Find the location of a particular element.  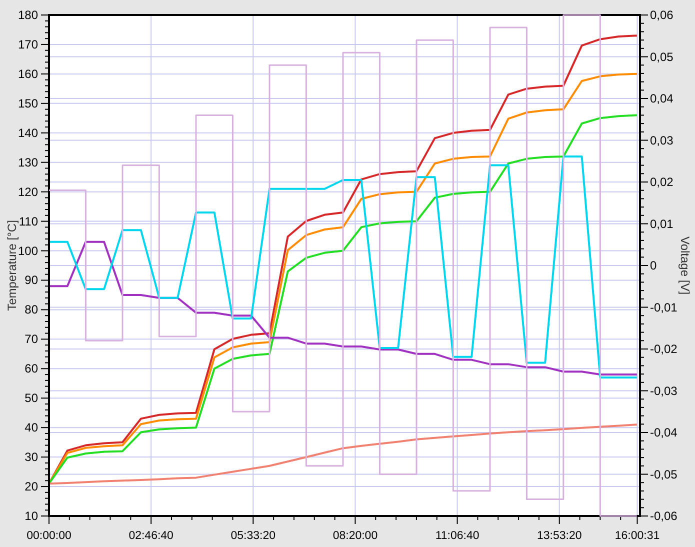

x-tick-label: 13:53:20 is located at coordinates (559, 536).